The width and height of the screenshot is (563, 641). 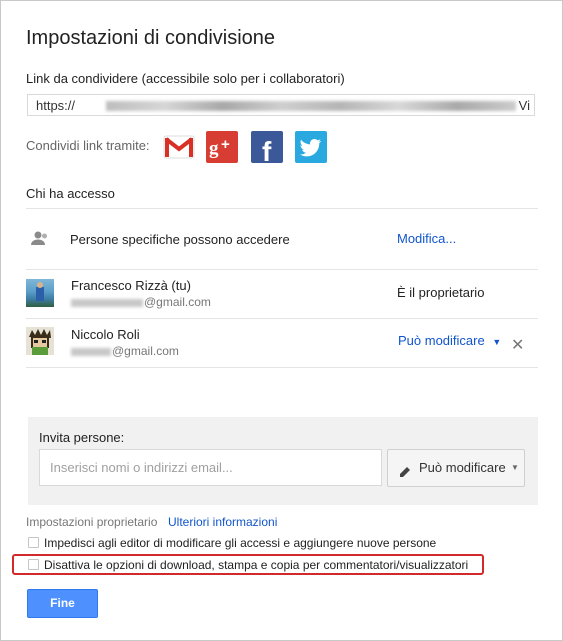 What do you see at coordinates (62, 603) in the screenshot?
I see `done-button: Fine` at bounding box center [62, 603].